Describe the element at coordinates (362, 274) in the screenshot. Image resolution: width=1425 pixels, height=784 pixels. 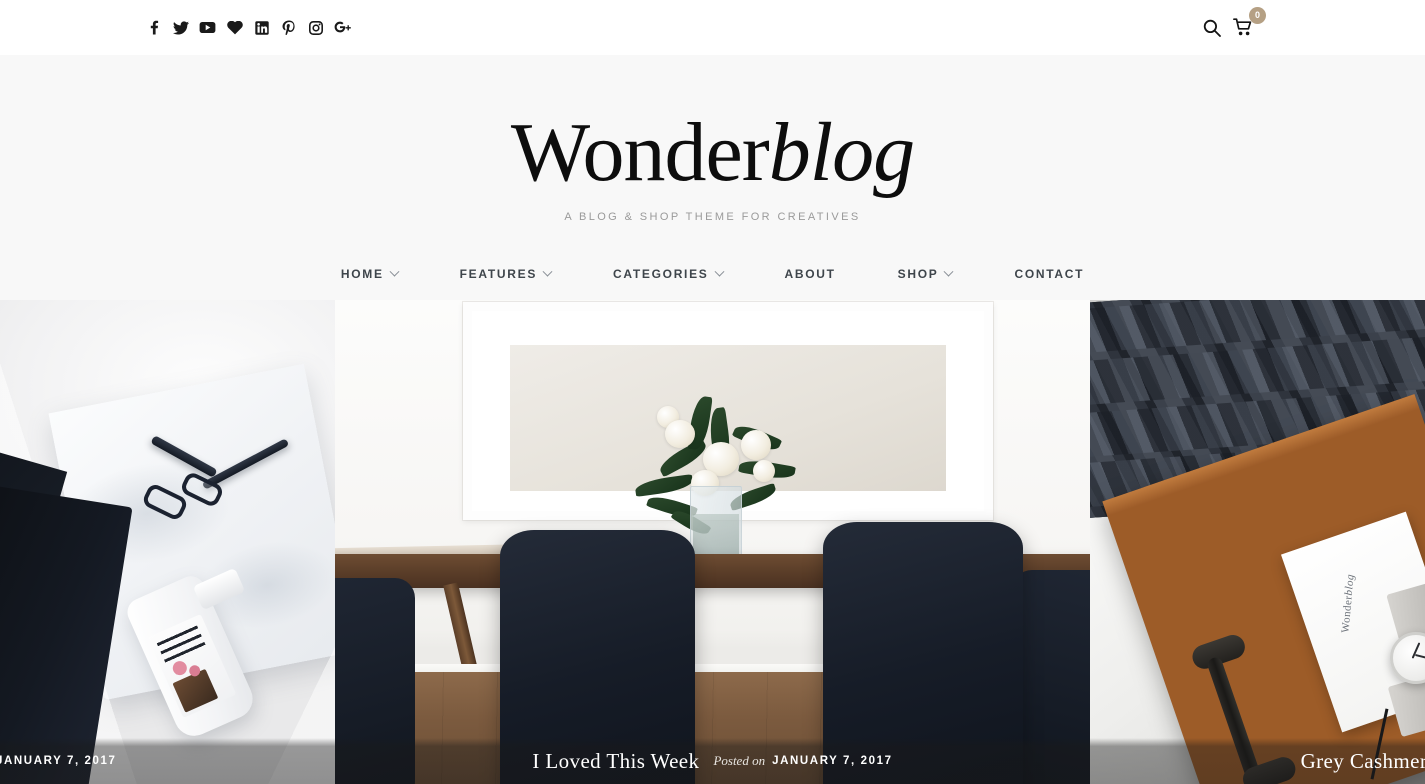
I see `nav-label-home: HOME` at that location.